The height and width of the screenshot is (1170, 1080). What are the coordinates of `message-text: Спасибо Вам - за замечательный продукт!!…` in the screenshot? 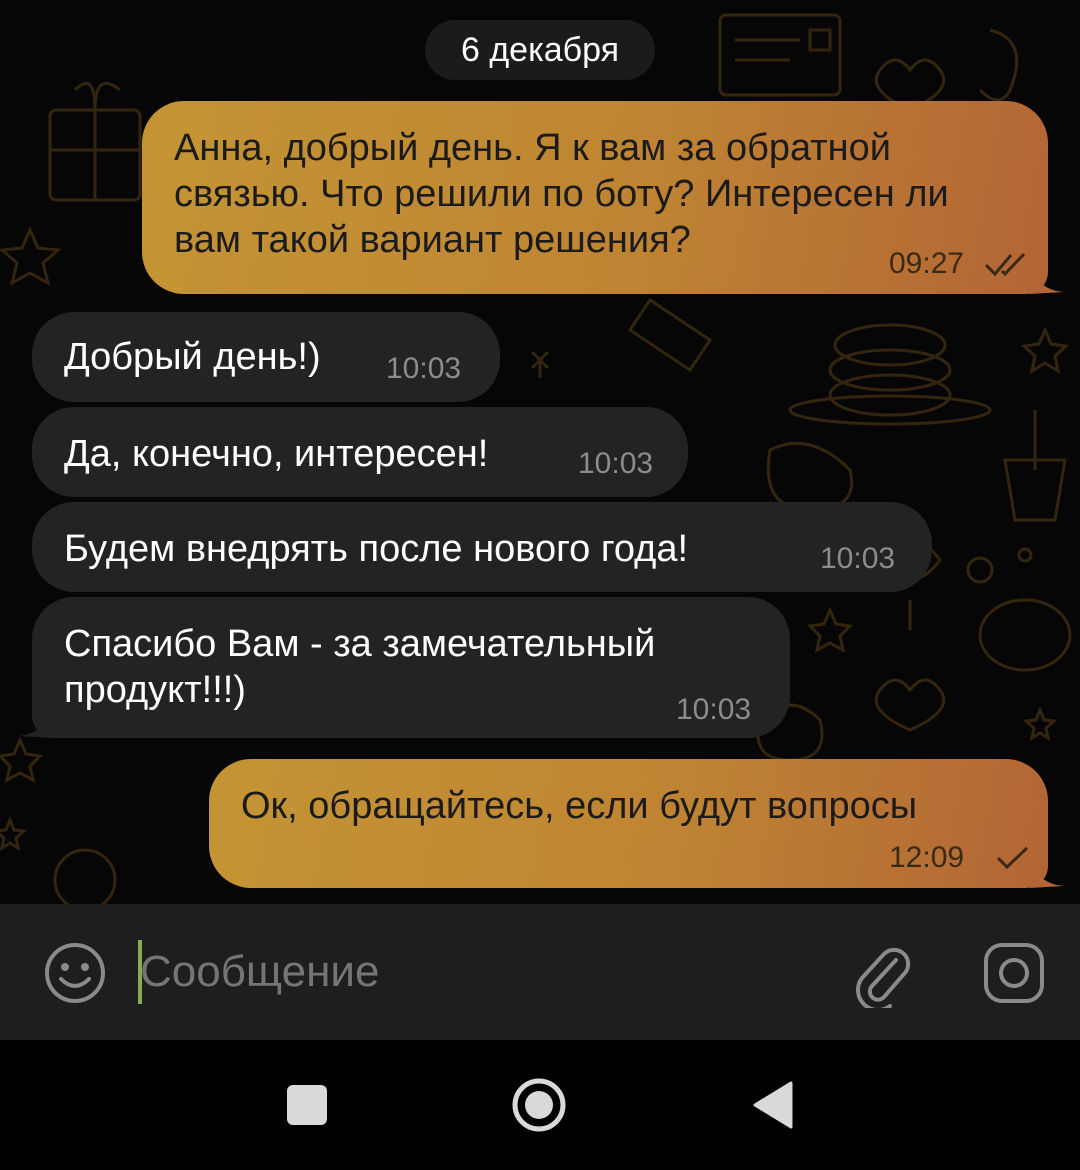 It's located at (360, 667).